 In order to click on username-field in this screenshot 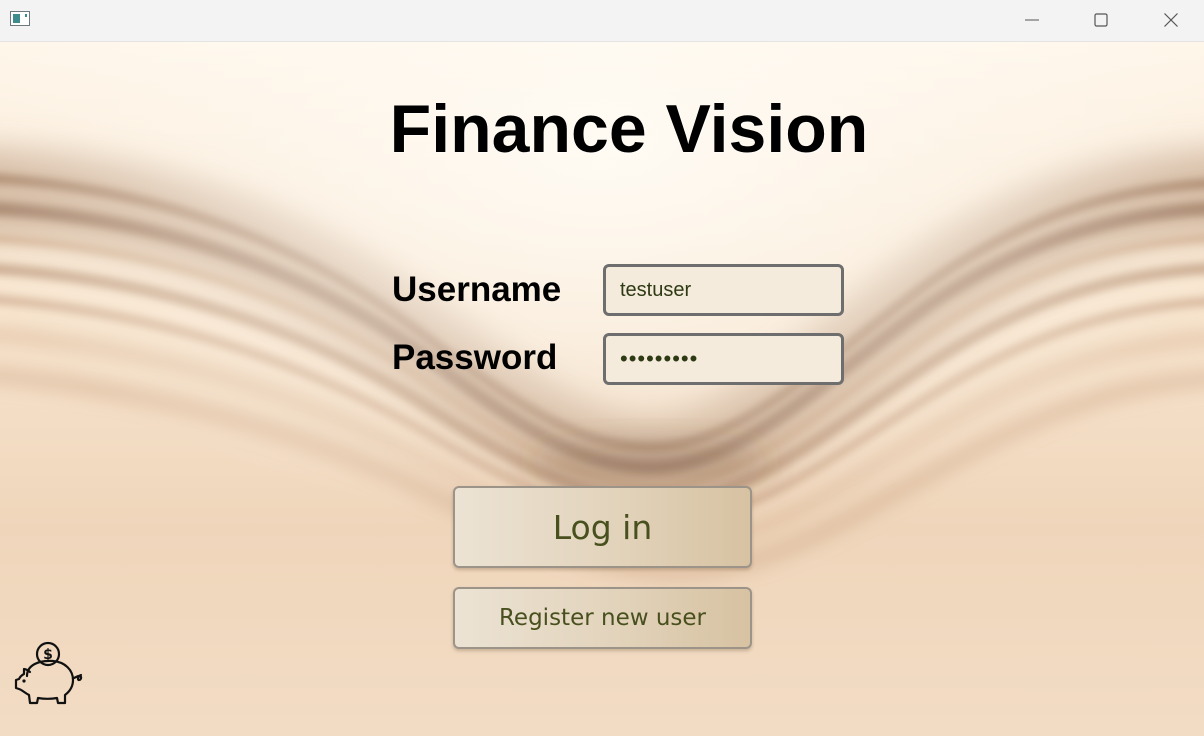, I will do `click(723, 290)`.